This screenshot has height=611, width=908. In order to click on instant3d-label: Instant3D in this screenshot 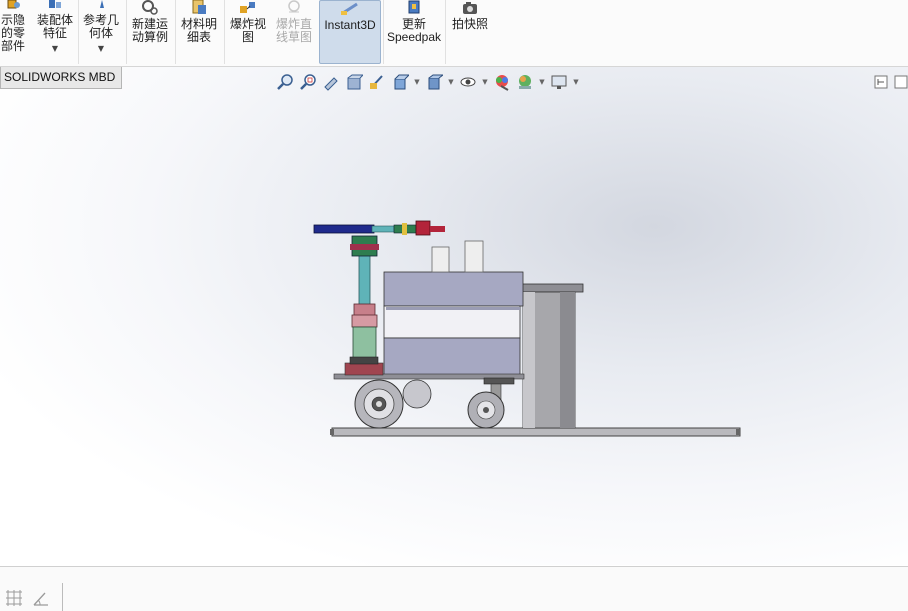, I will do `click(350, 25)`.